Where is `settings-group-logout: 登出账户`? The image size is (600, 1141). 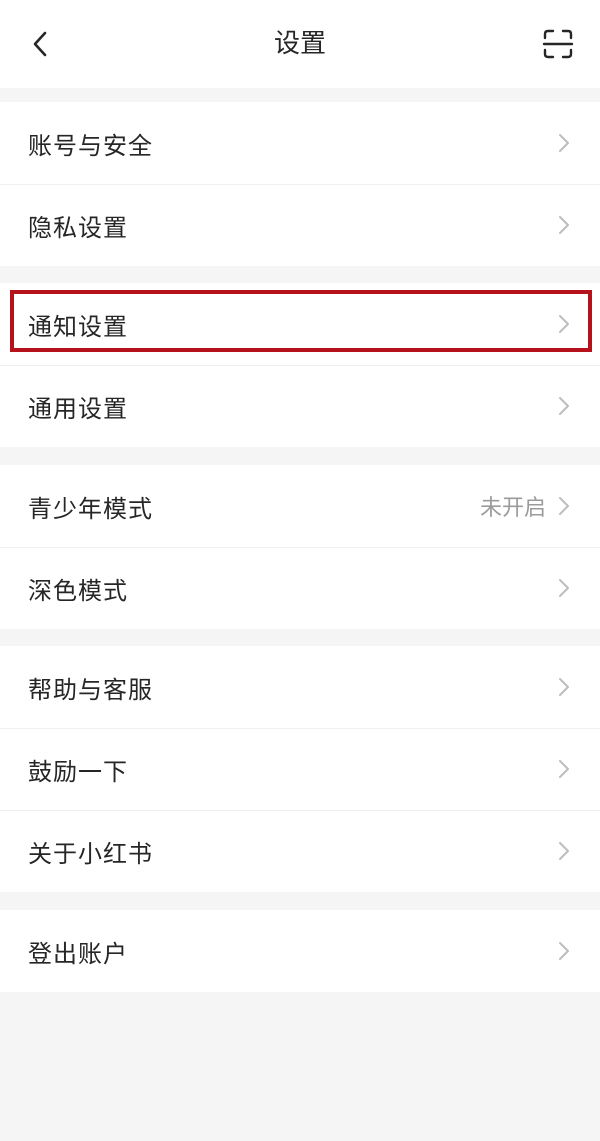
settings-group-logout: 登出账户 is located at coordinates (300, 951).